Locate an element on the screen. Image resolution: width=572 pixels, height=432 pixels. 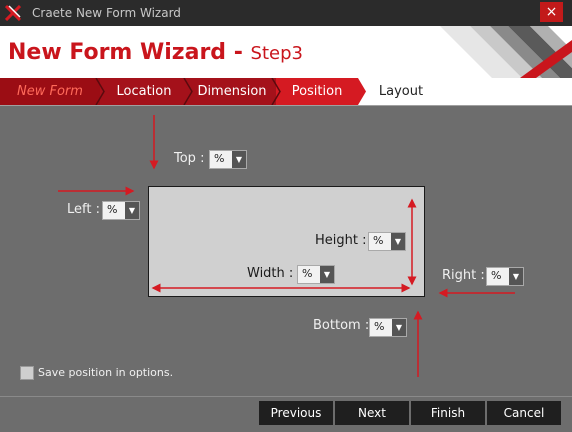
width-label: Width : is located at coordinates (270, 273).